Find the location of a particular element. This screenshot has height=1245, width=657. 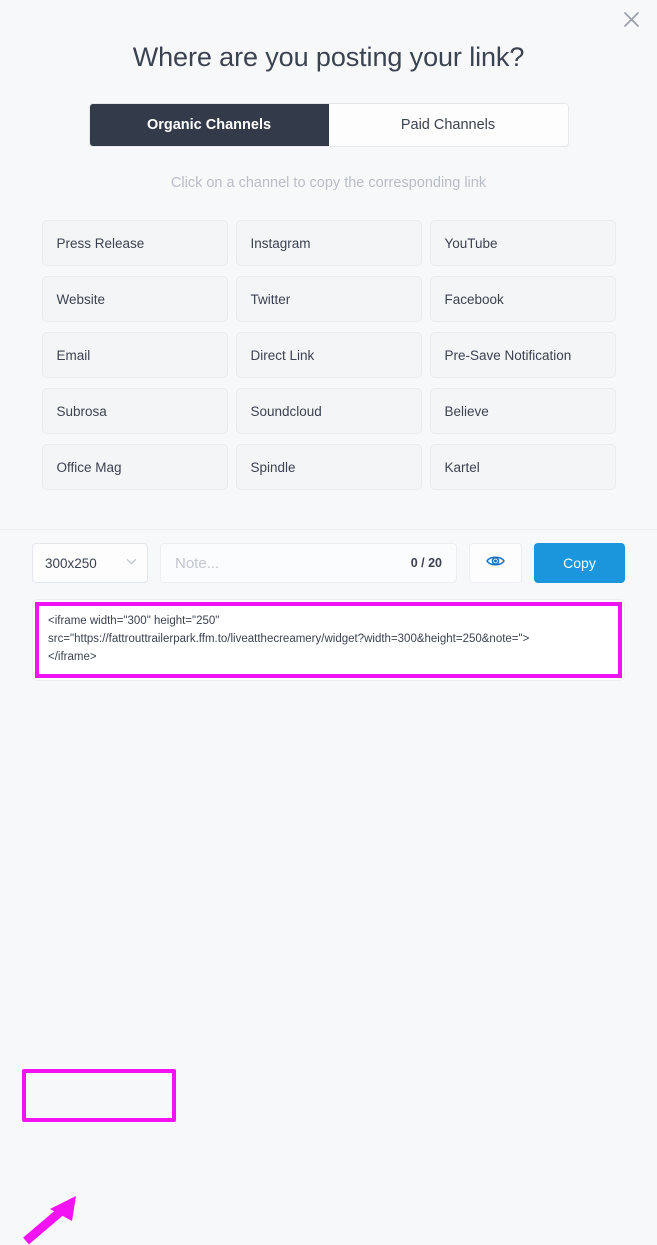

channel-tile: Pre-Save Notification is located at coordinates (522, 355).